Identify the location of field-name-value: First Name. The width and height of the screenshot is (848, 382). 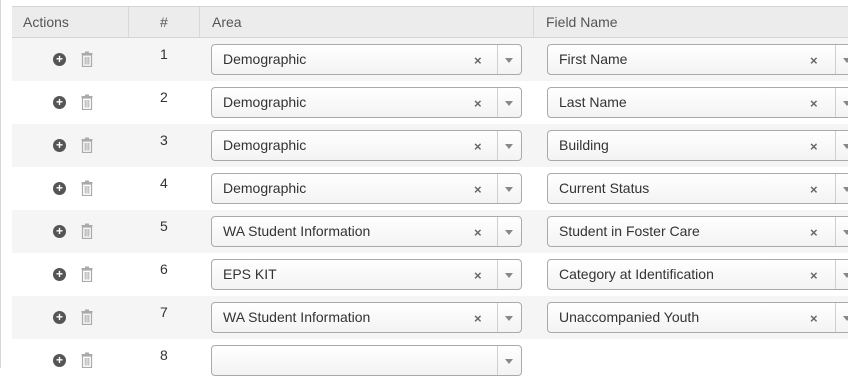
(593, 59).